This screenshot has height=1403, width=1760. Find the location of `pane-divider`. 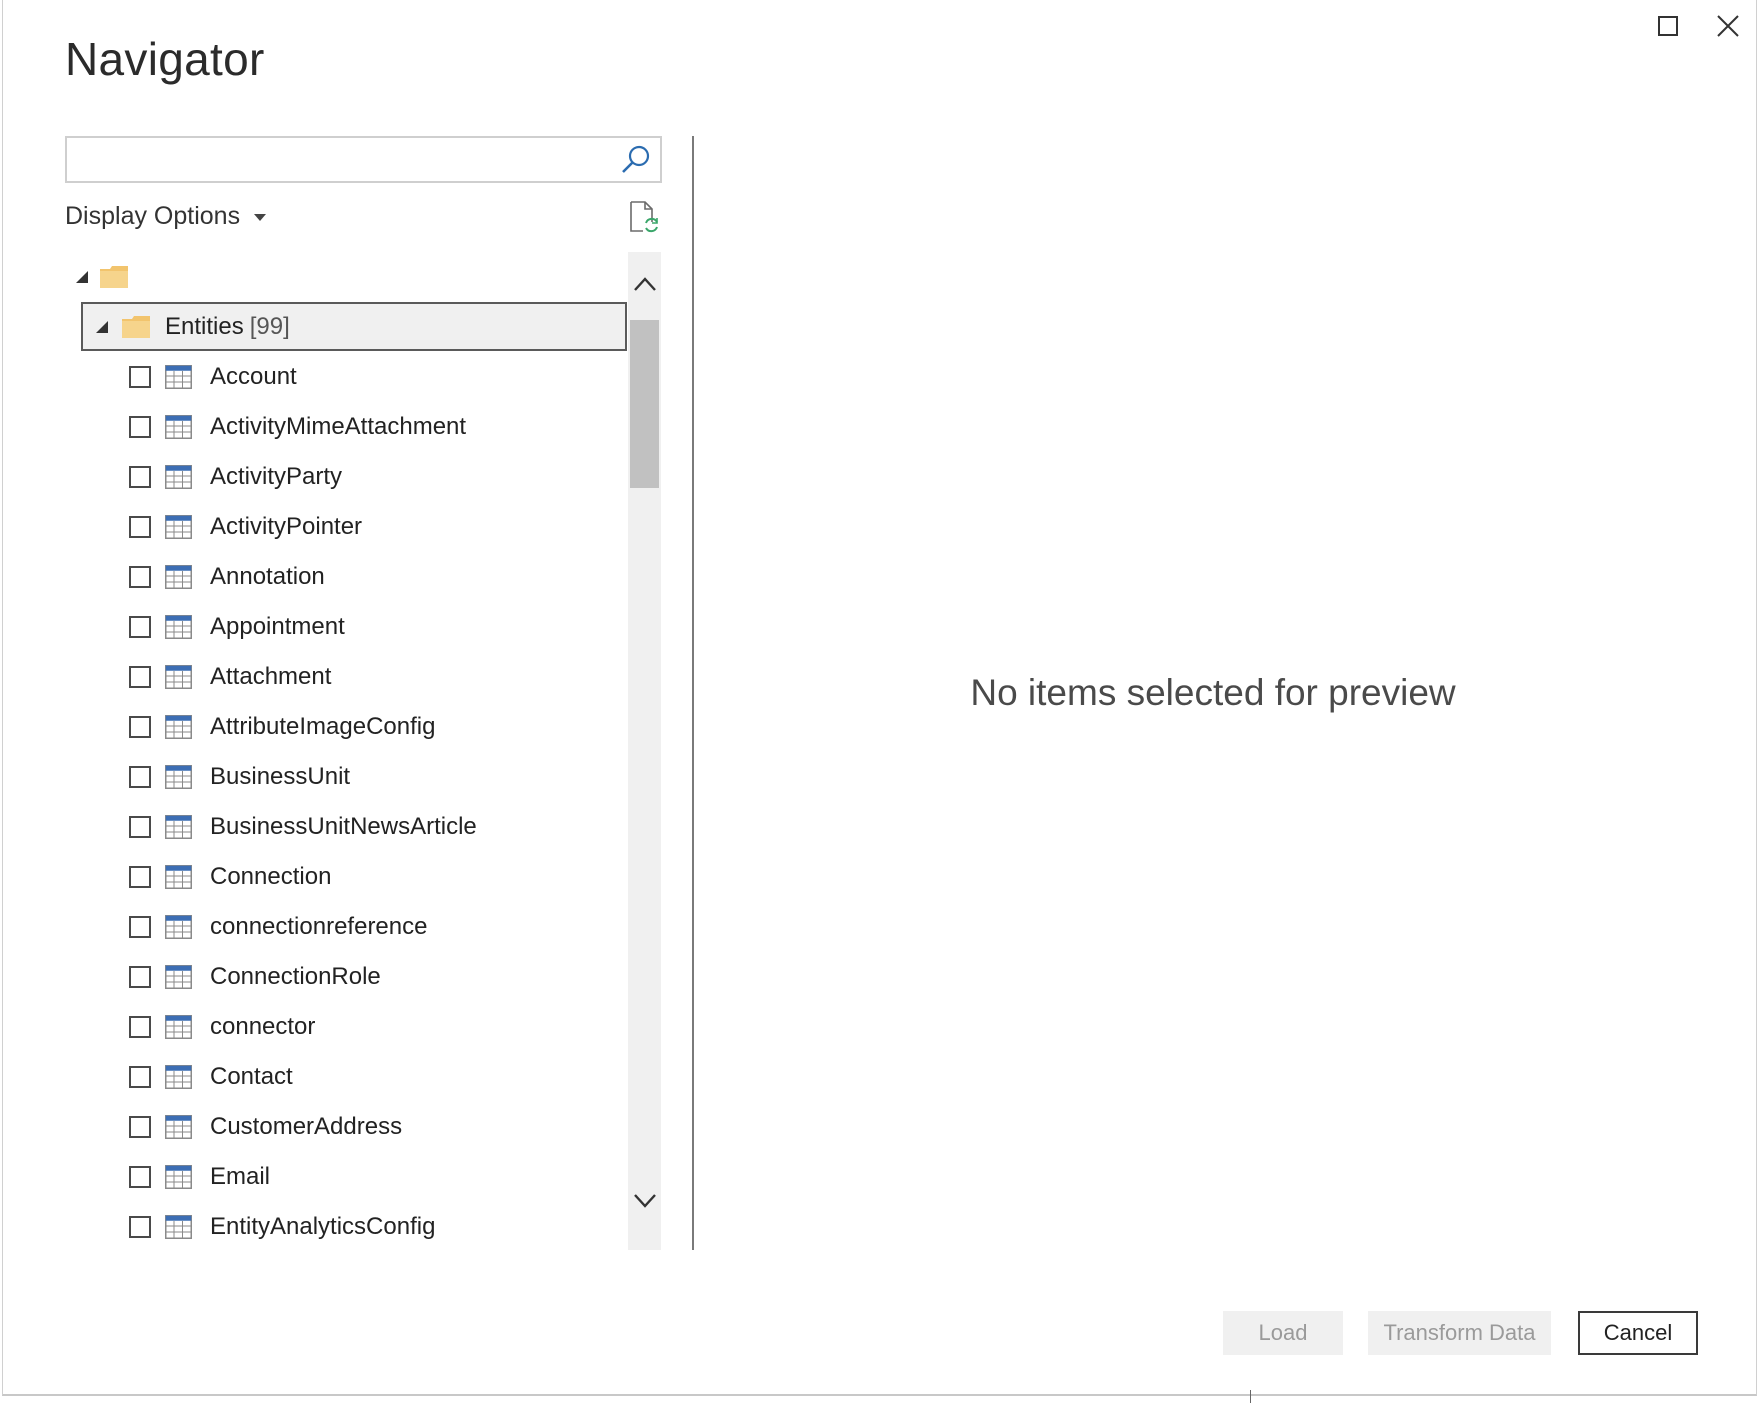

pane-divider is located at coordinates (693, 693).